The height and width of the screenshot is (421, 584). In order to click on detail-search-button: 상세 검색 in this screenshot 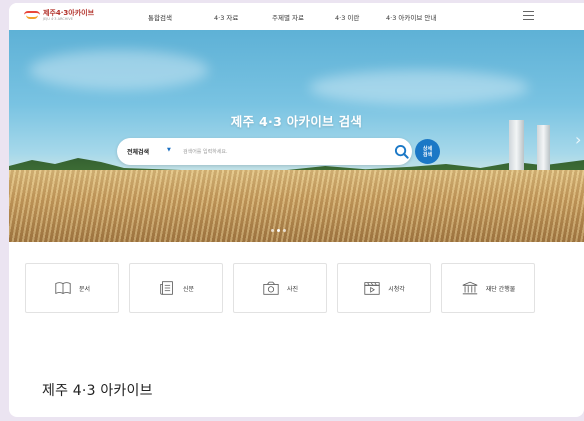, I will do `click(427, 151)`.